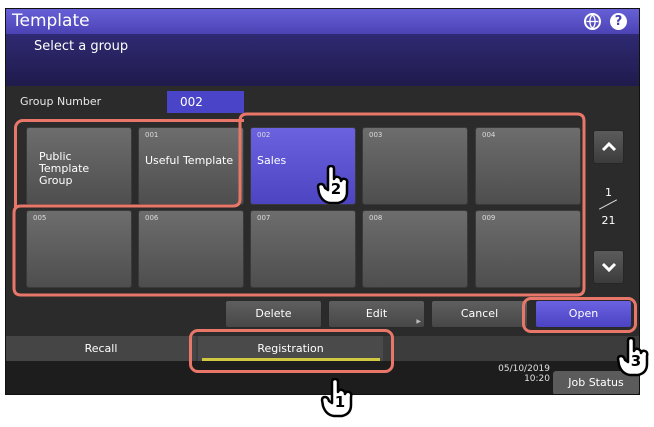  Describe the element at coordinates (579, 315) in the screenshot. I see `callout-outline-open` at that location.